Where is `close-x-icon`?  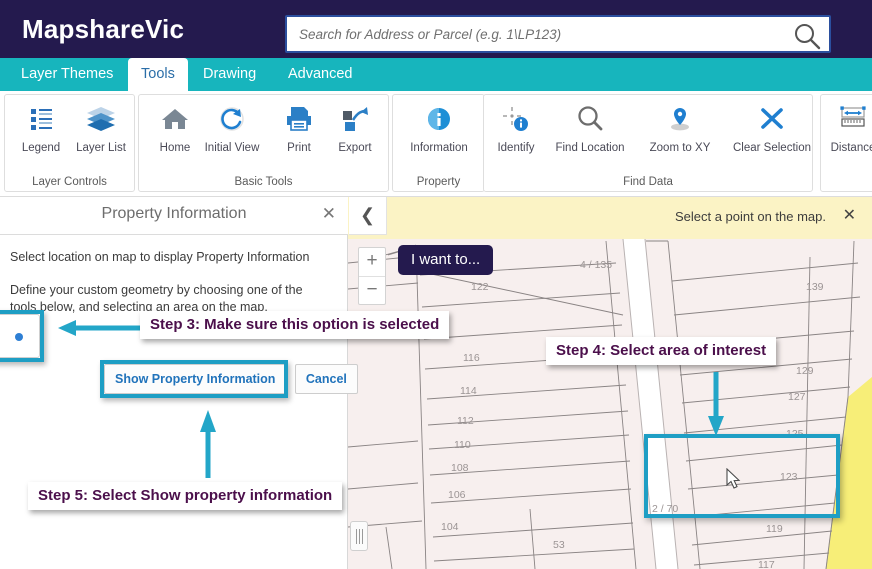 close-x-icon is located at coordinates (772, 121).